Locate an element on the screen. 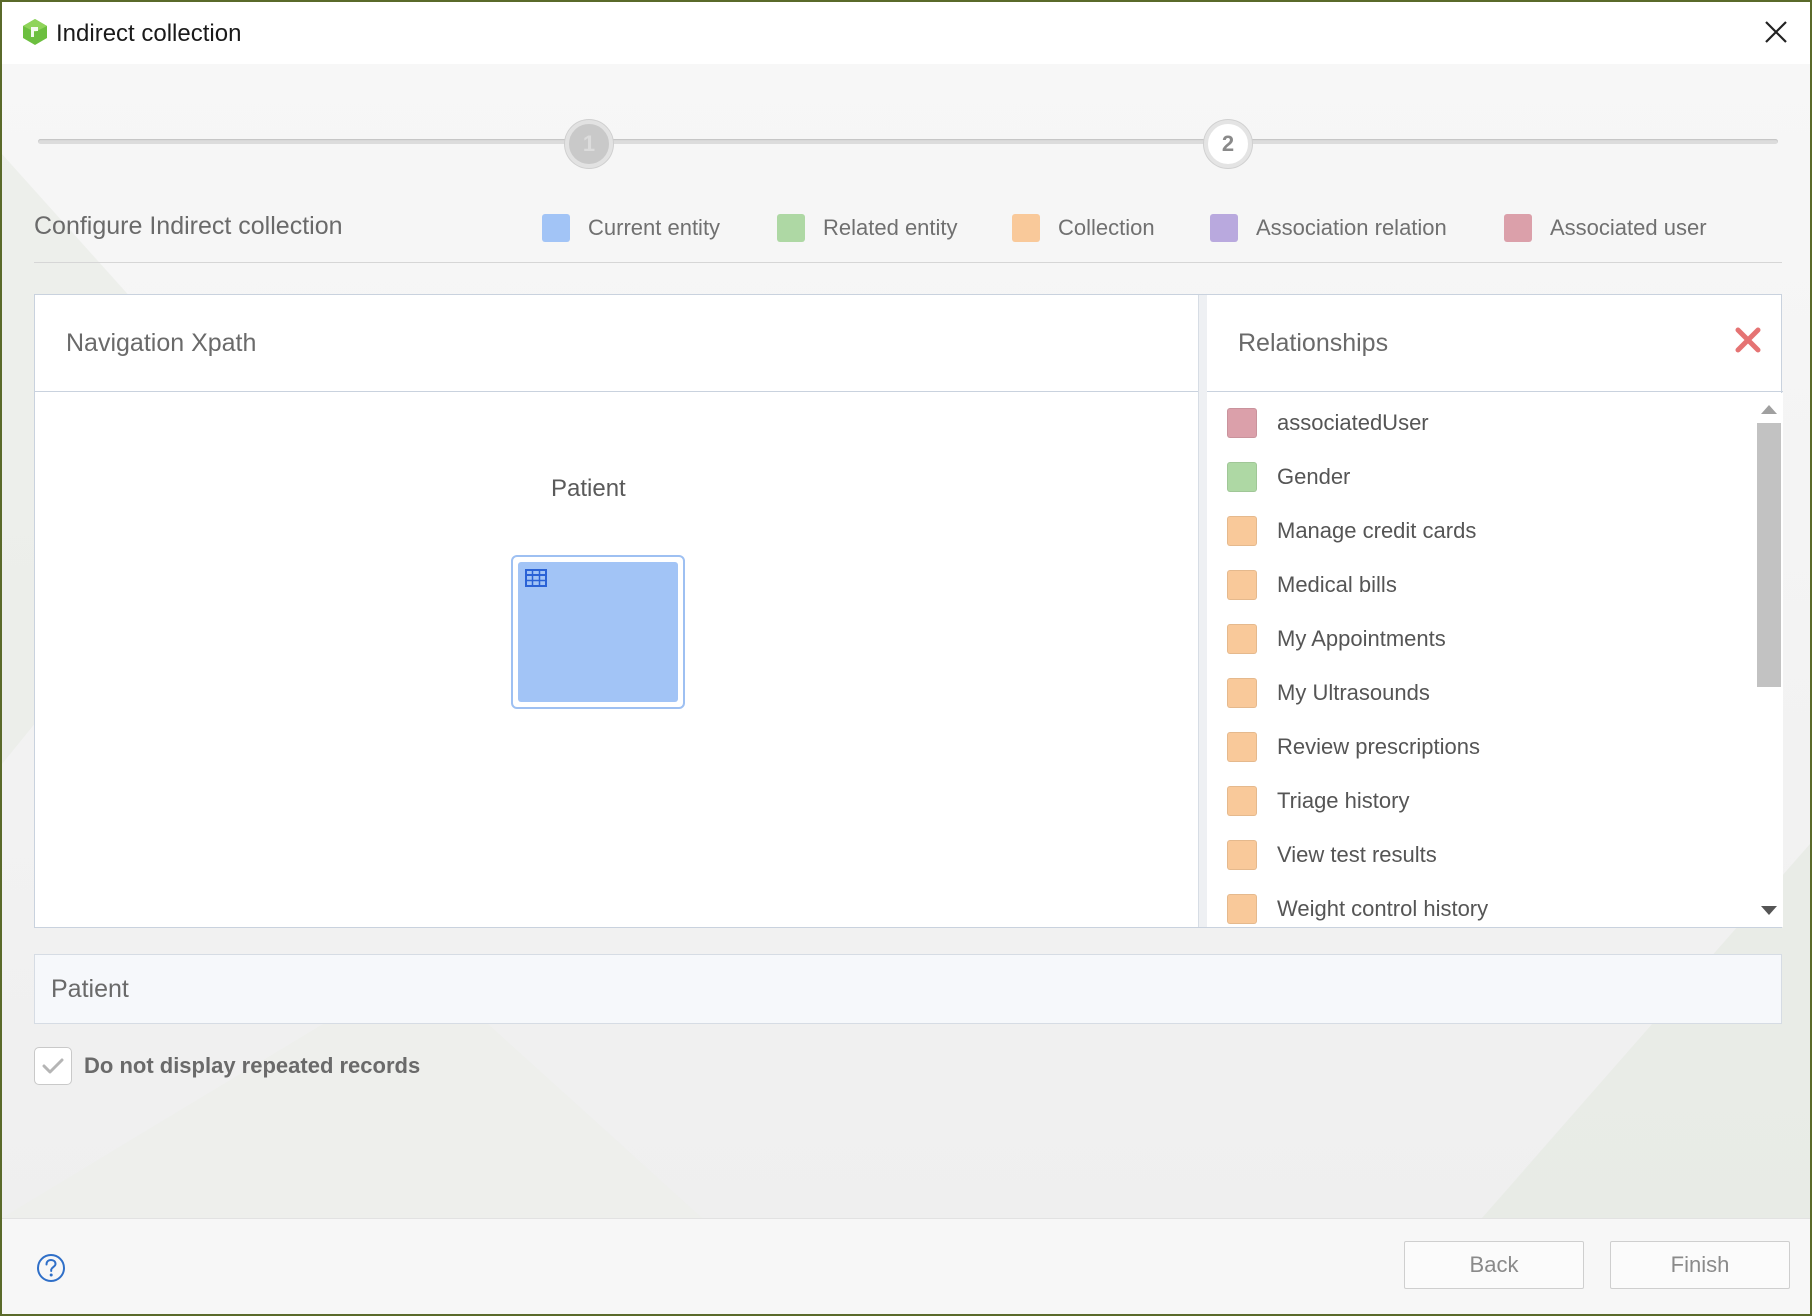 The height and width of the screenshot is (1316, 1812). legend-collection: Collection is located at coordinates (1083, 228).